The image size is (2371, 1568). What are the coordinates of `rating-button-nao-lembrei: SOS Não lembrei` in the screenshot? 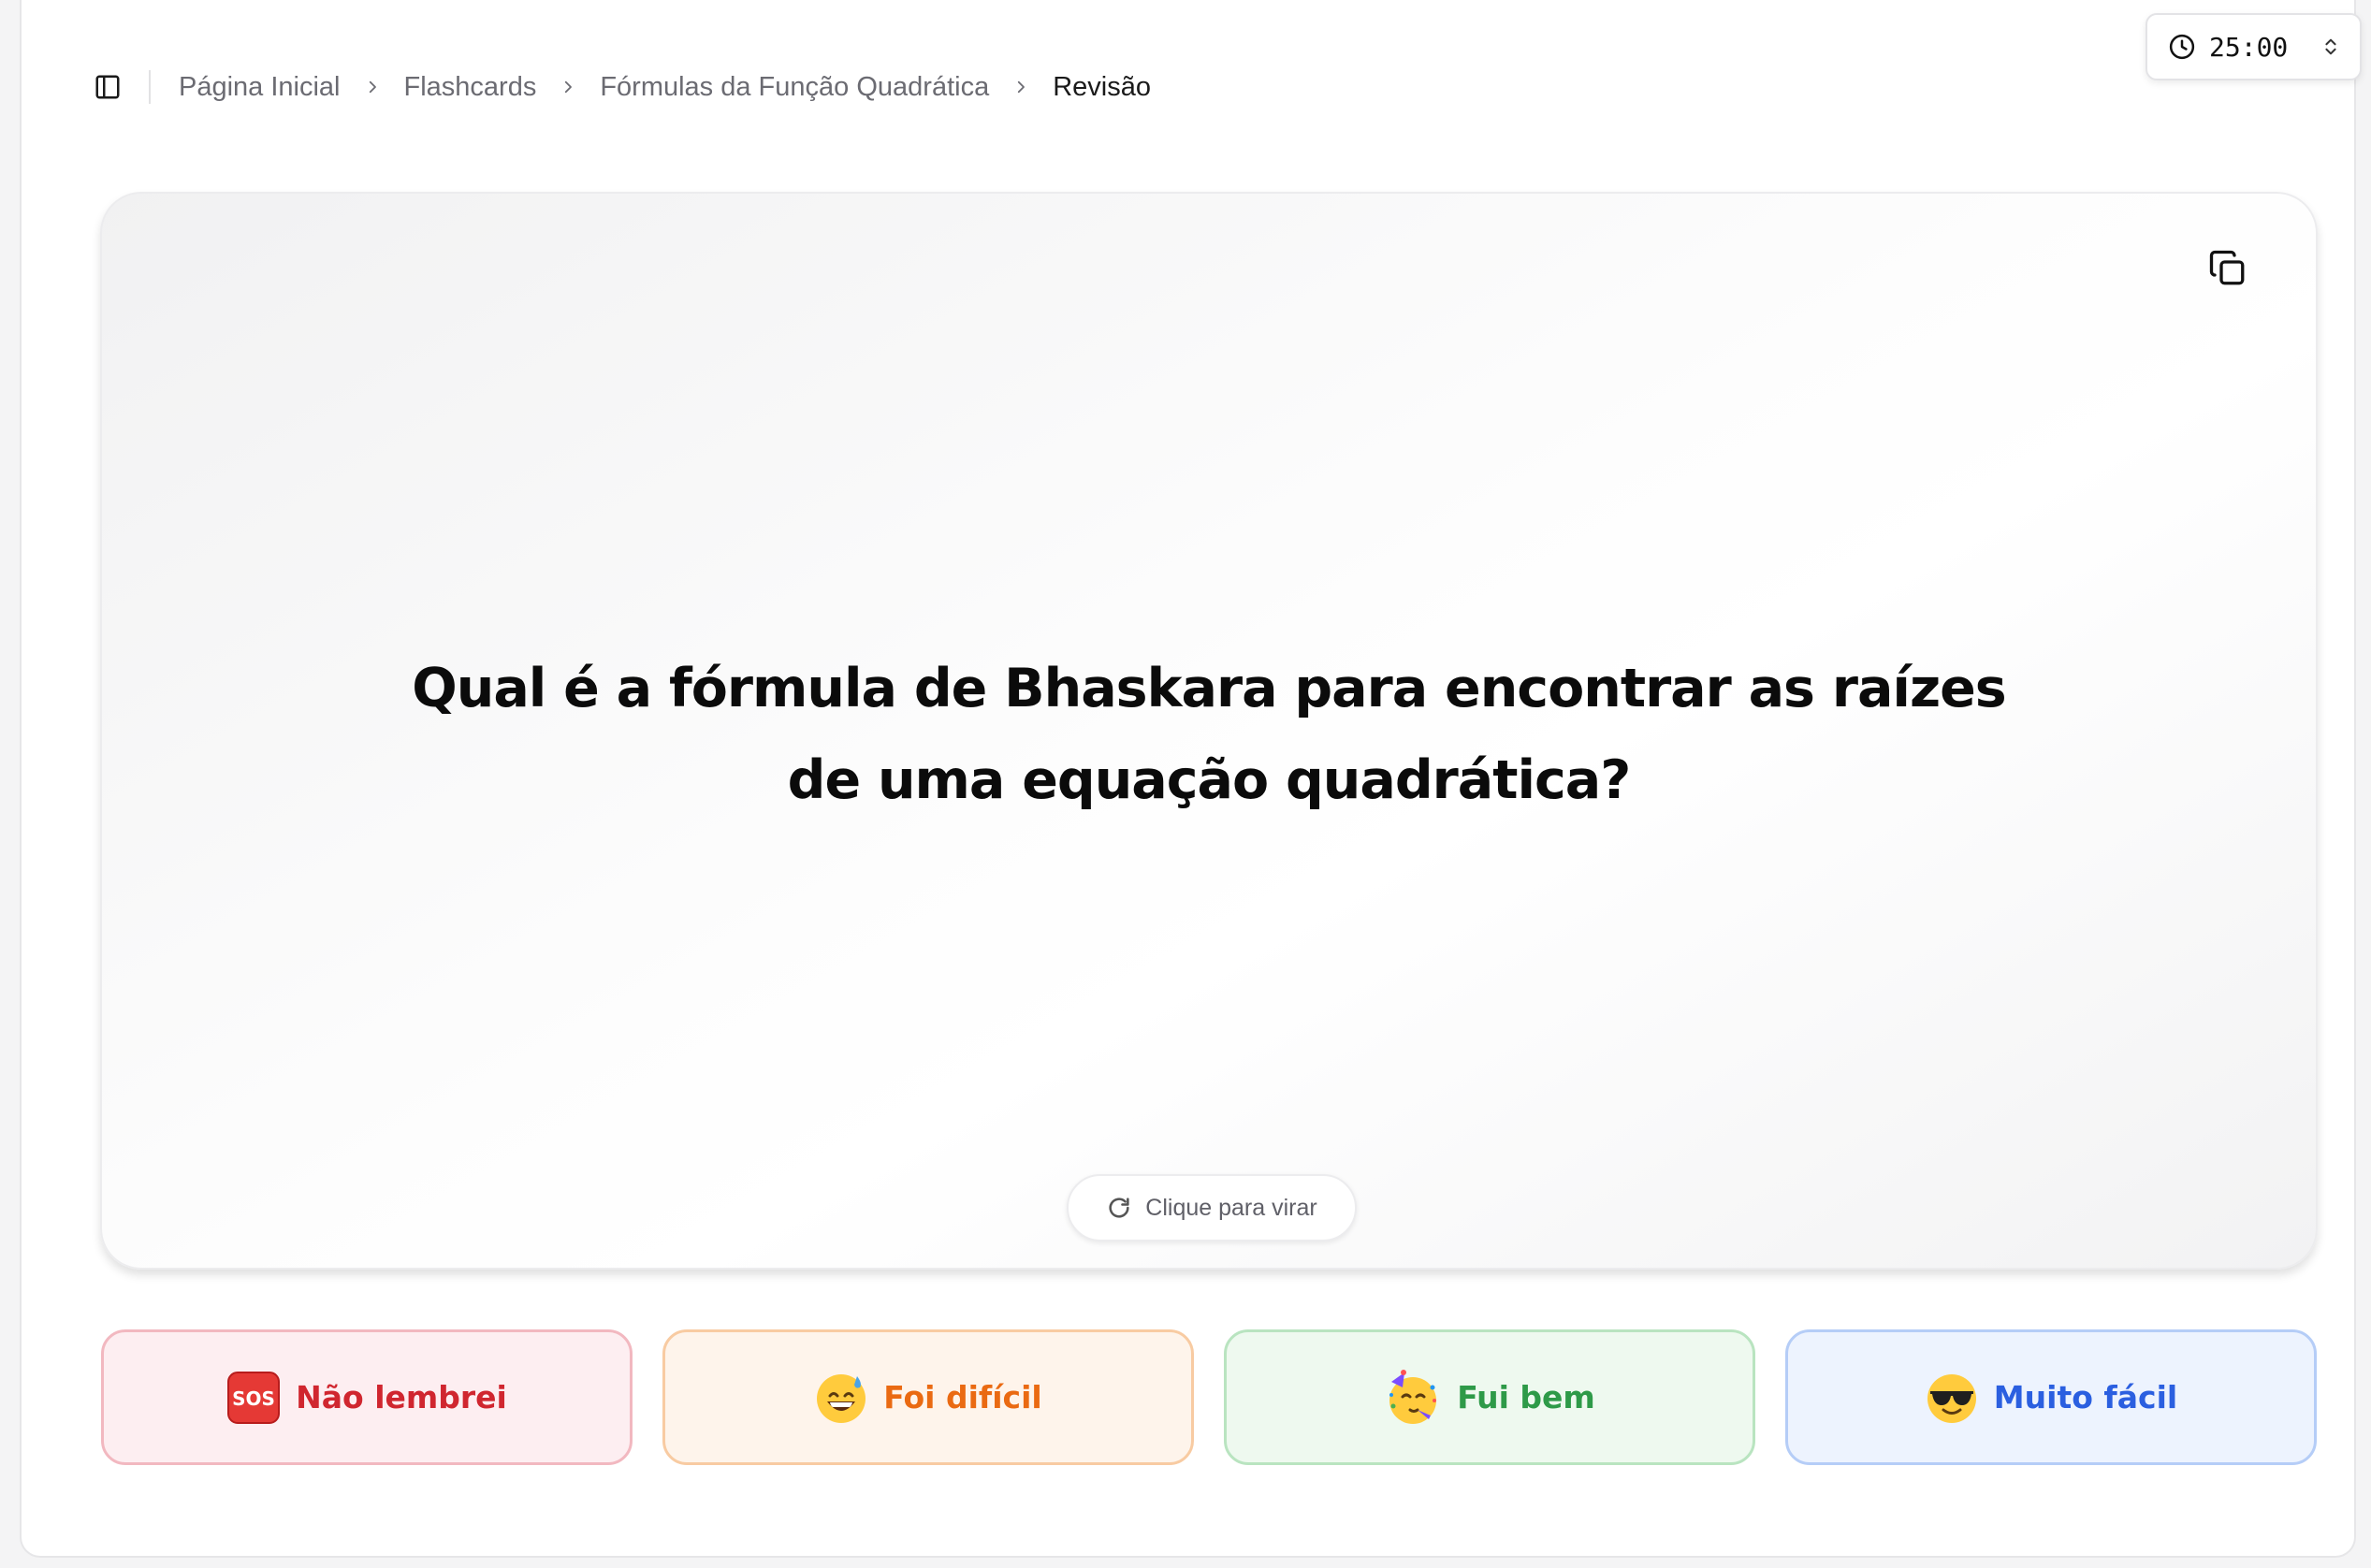 It's located at (367, 1397).